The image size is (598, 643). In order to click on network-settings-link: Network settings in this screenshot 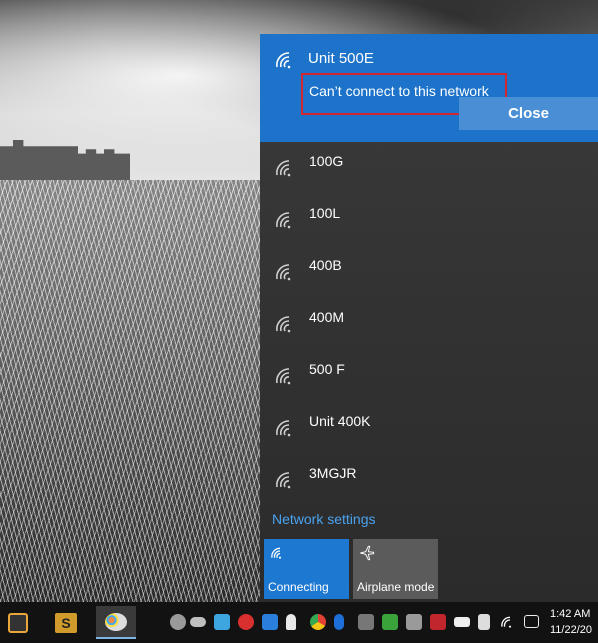, I will do `click(323, 519)`.